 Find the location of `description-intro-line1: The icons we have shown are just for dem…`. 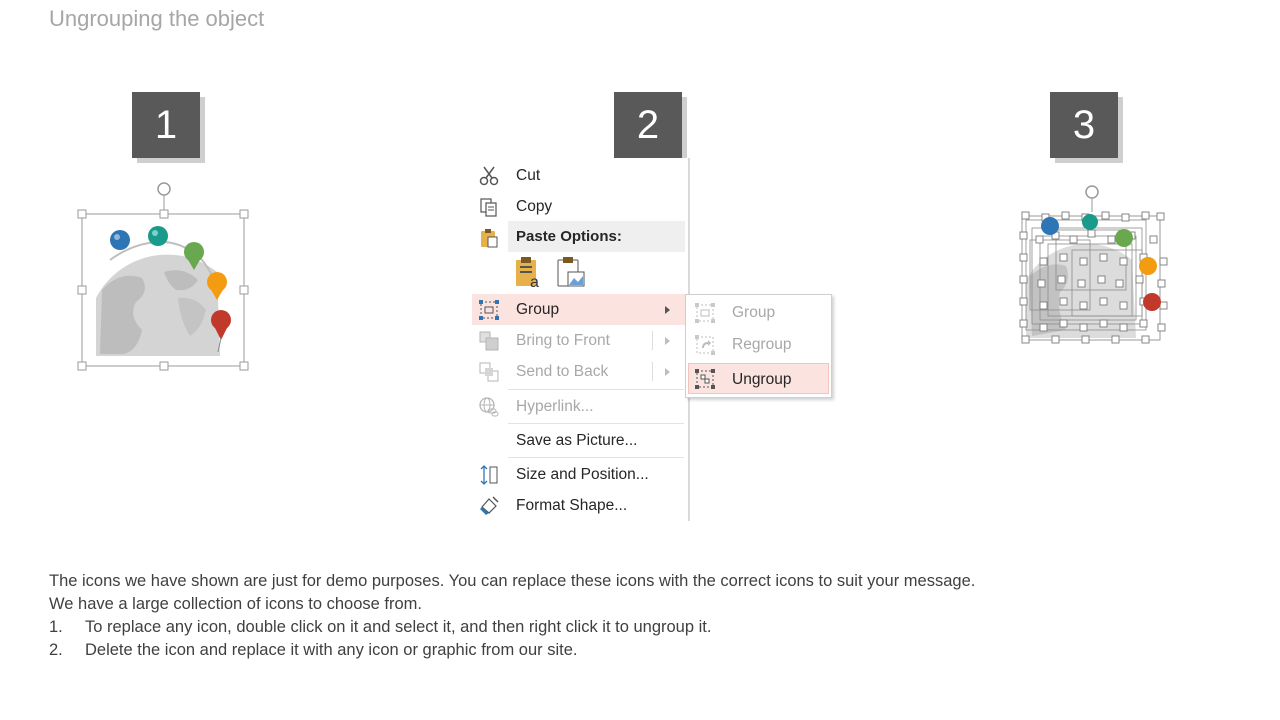

description-intro-line1: The icons we have shown are just for dem… is located at coordinates (512, 581).